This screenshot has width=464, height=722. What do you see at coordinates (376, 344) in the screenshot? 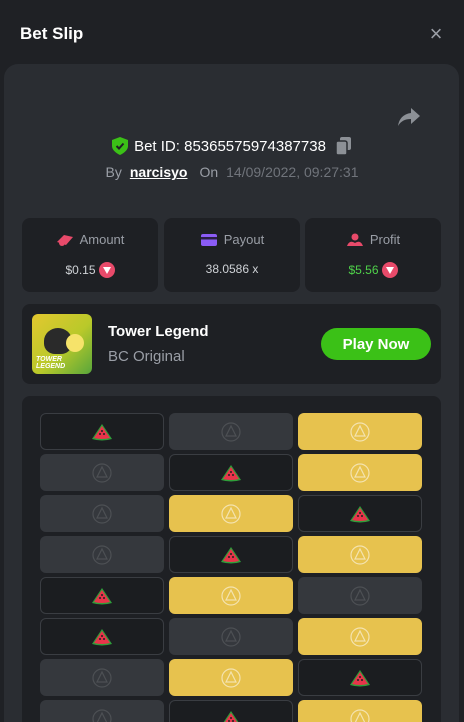
I see `play-now-button: Play Now` at bounding box center [376, 344].